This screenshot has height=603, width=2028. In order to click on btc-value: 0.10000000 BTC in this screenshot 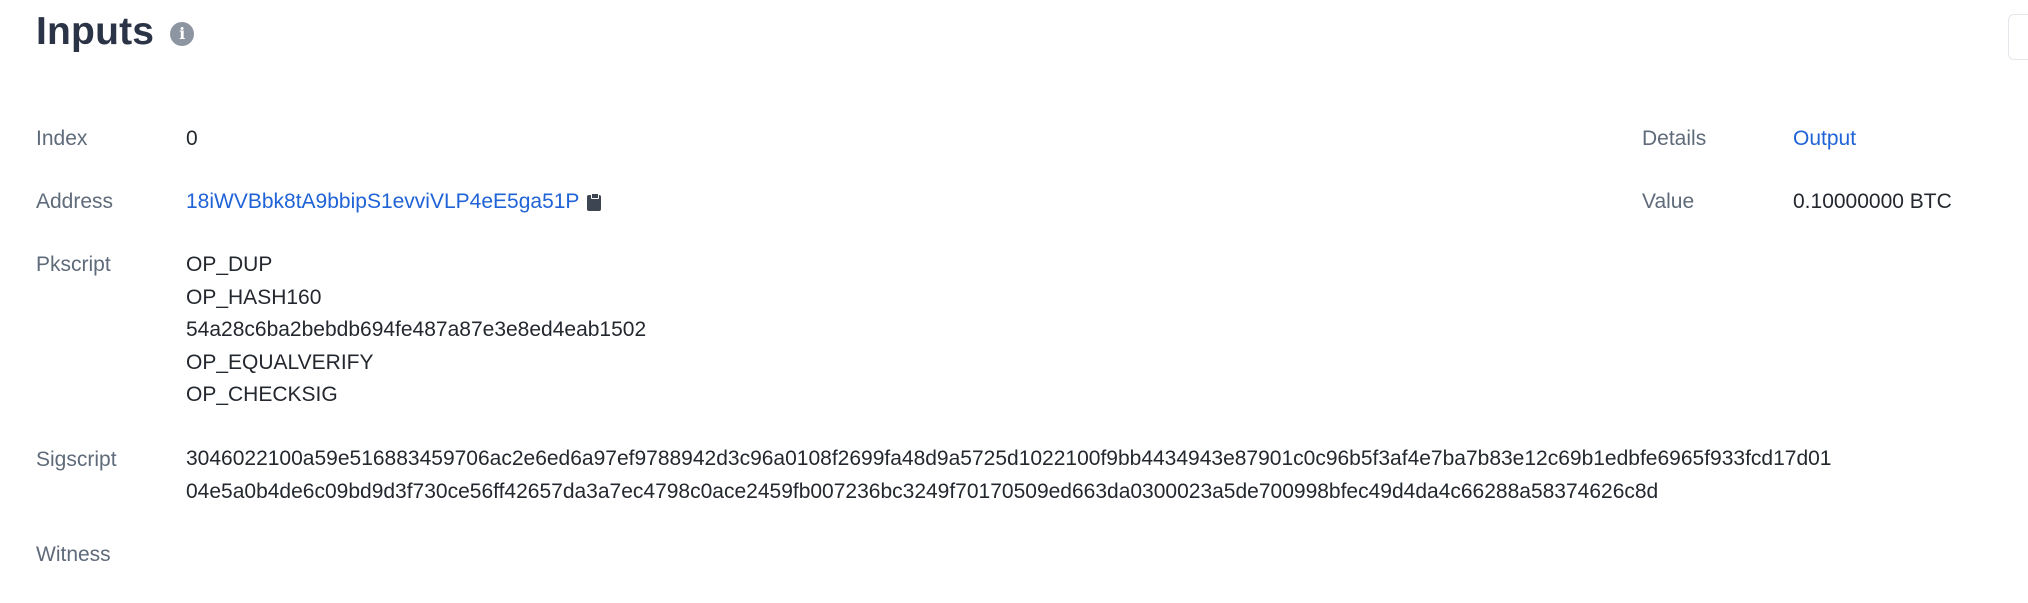, I will do `click(1872, 201)`.